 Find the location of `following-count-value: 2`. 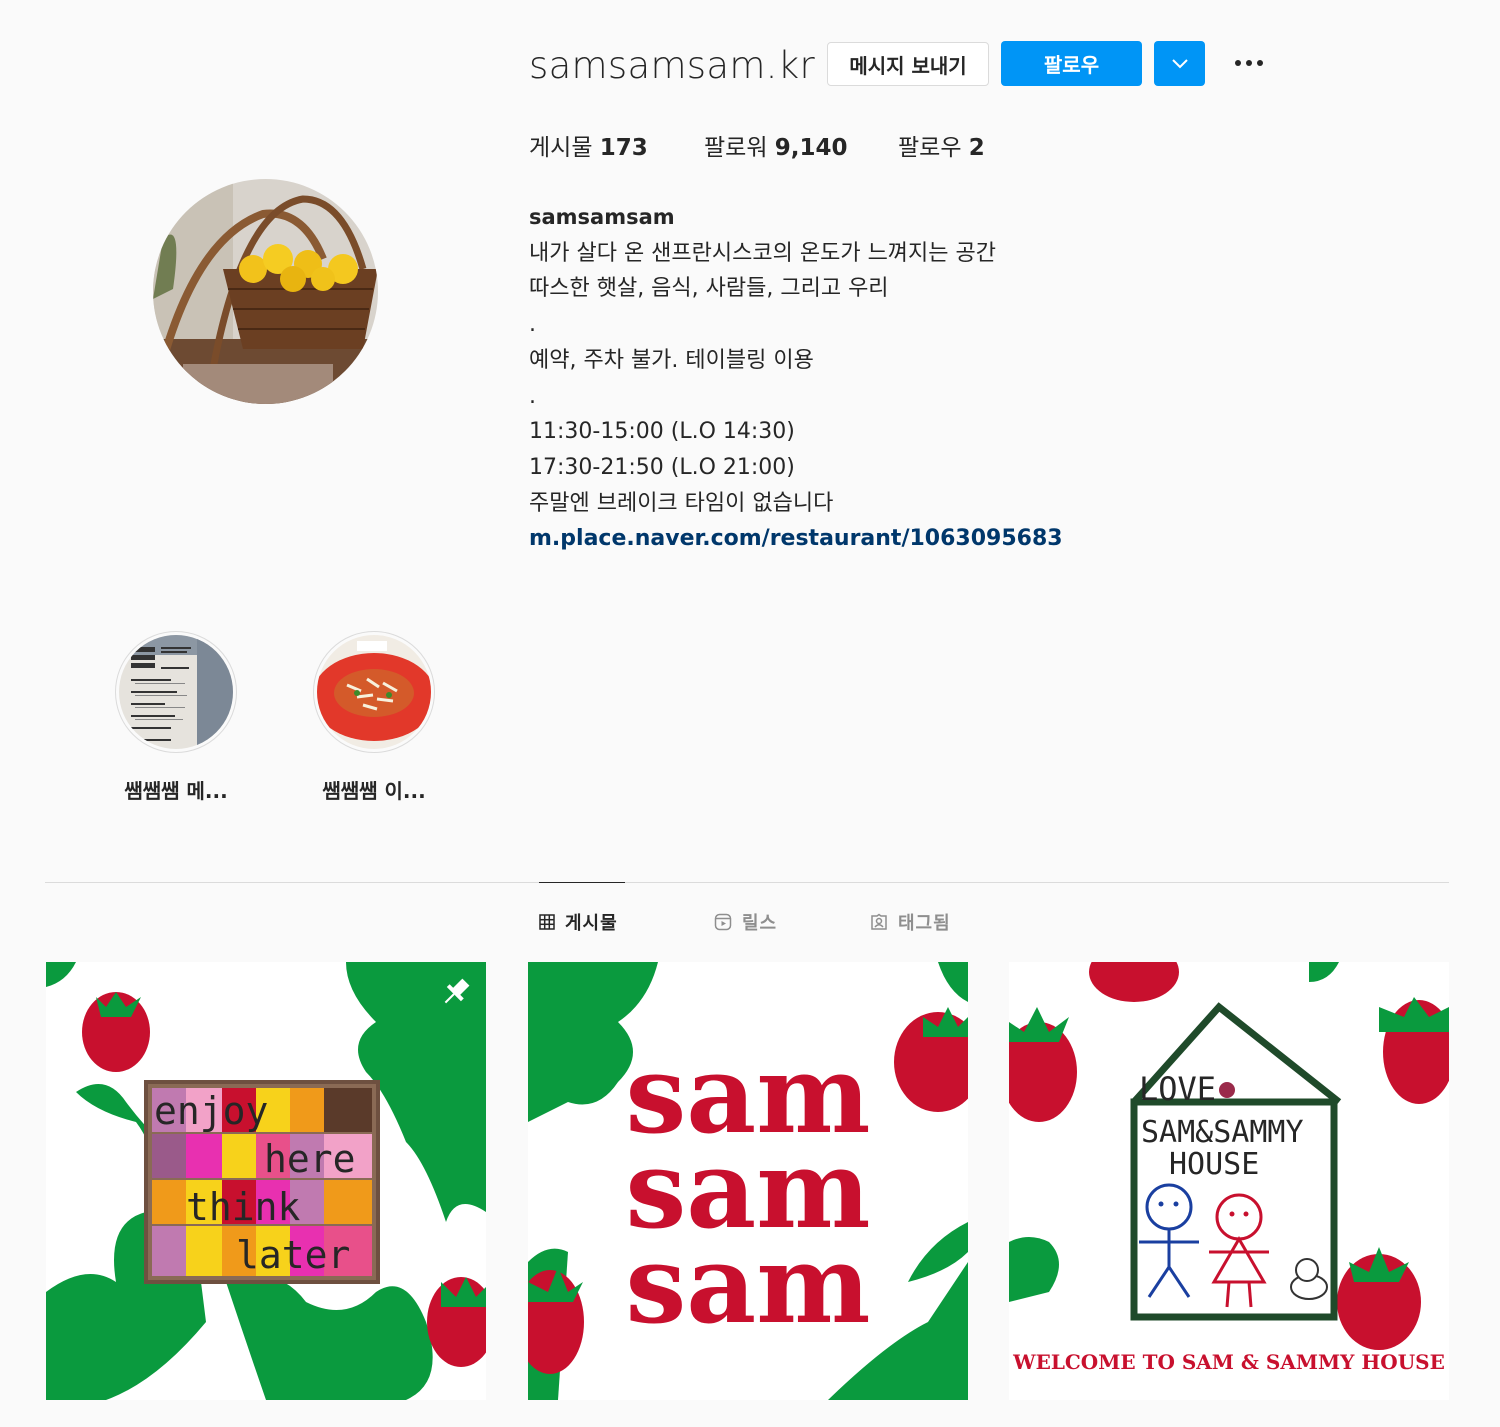

following-count-value: 2 is located at coordinates (976, 148).